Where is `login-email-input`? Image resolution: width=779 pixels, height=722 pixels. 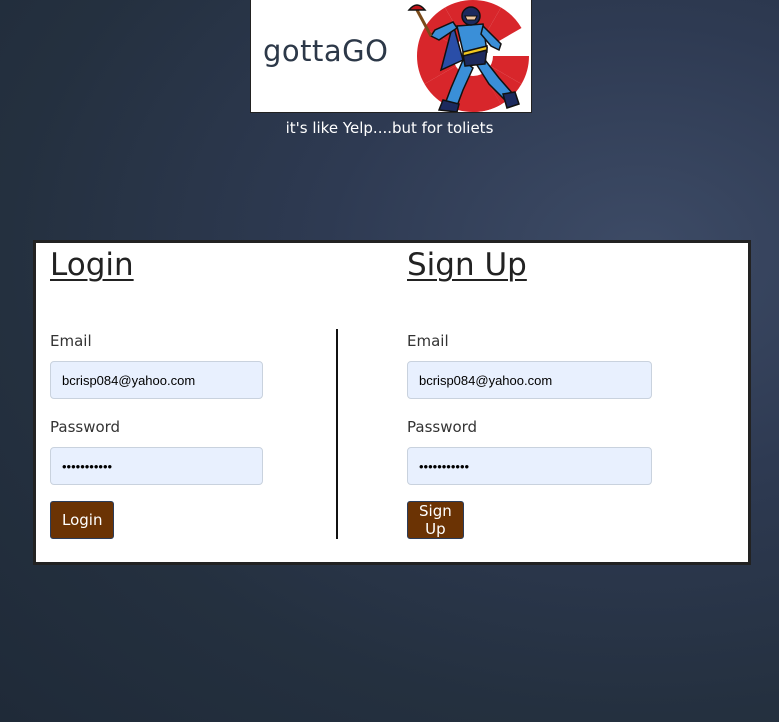
login-email-input is located at coordinates (156, 380).